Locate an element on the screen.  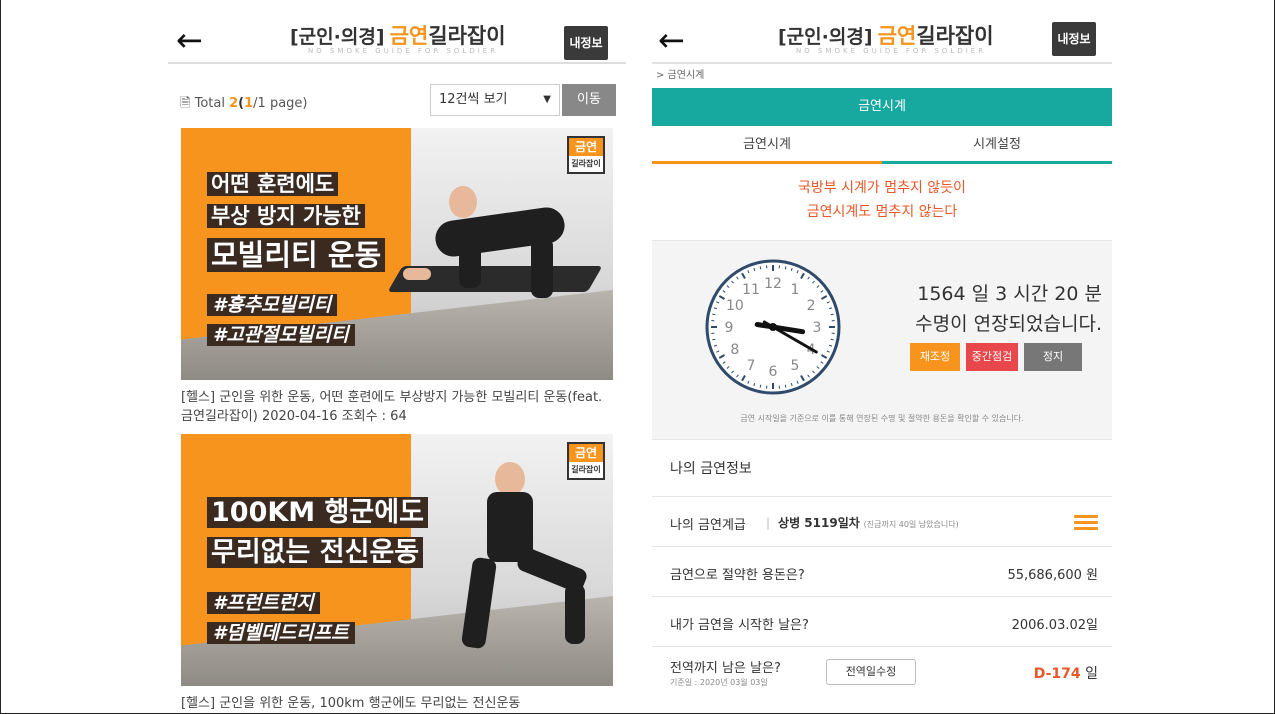
dday: D-174 일 is located at coordinates (1066, 673).